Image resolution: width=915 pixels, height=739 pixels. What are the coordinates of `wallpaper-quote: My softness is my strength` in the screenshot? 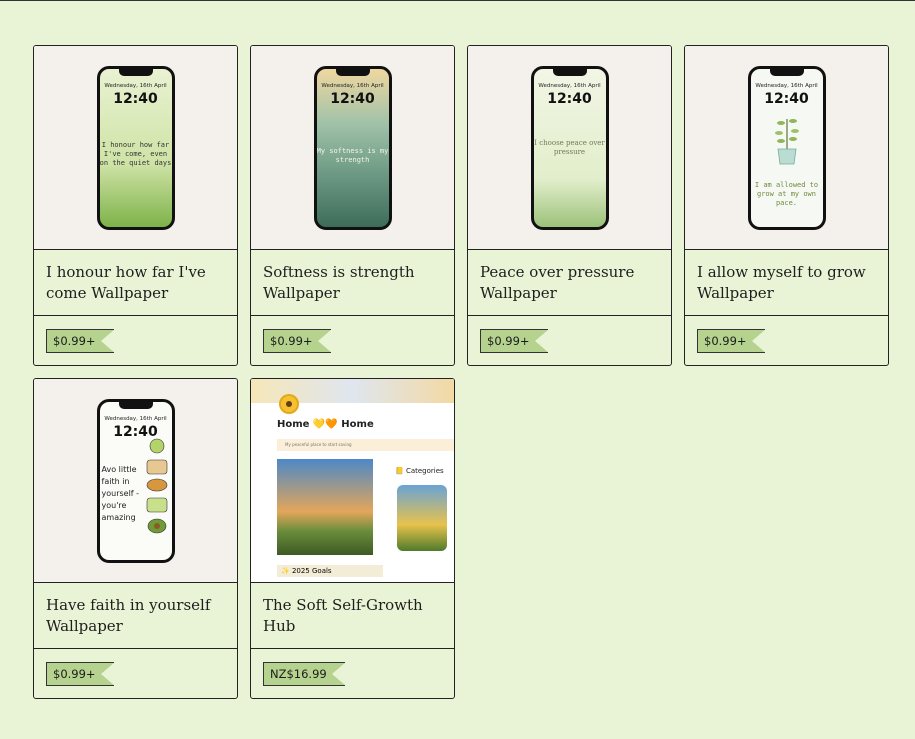 It's located at (352, 155).